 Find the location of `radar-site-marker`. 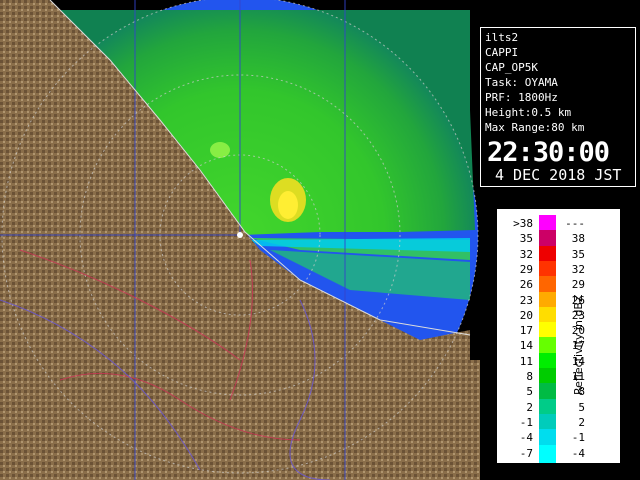

radar-site-marker is located at coordinates (240, 235).